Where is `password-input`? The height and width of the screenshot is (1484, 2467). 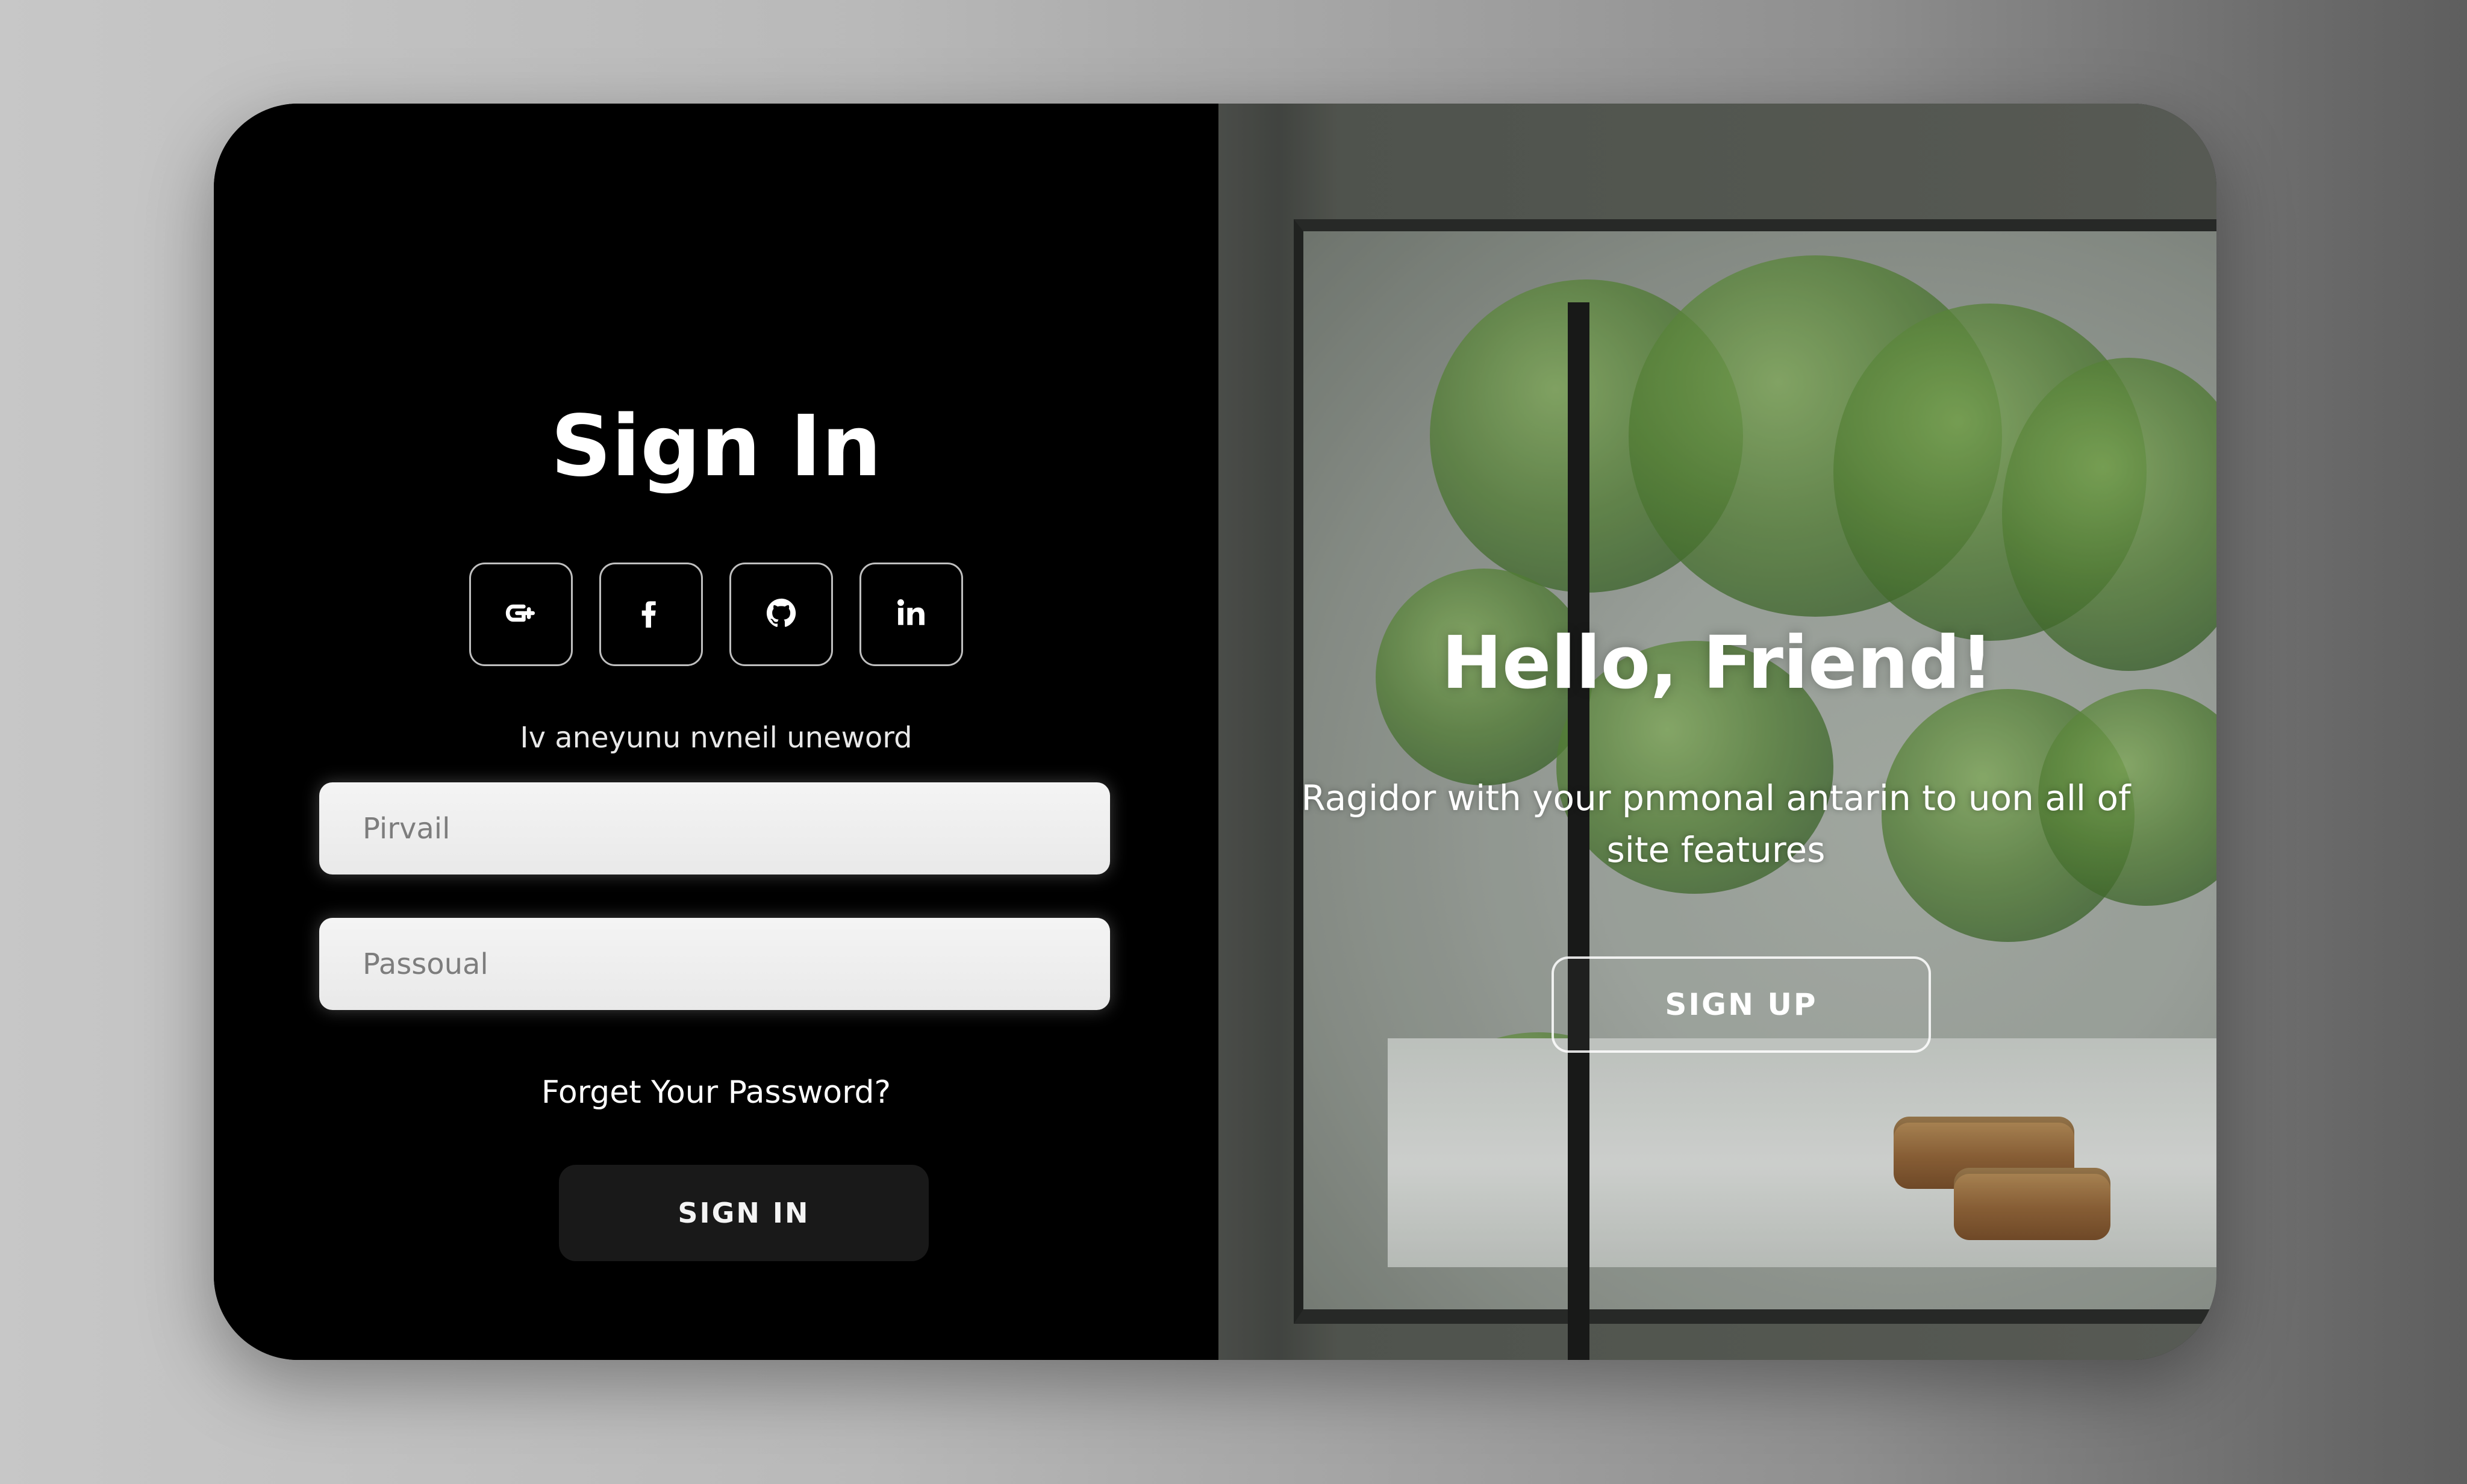 password-input is located at coordinates (735, 964).